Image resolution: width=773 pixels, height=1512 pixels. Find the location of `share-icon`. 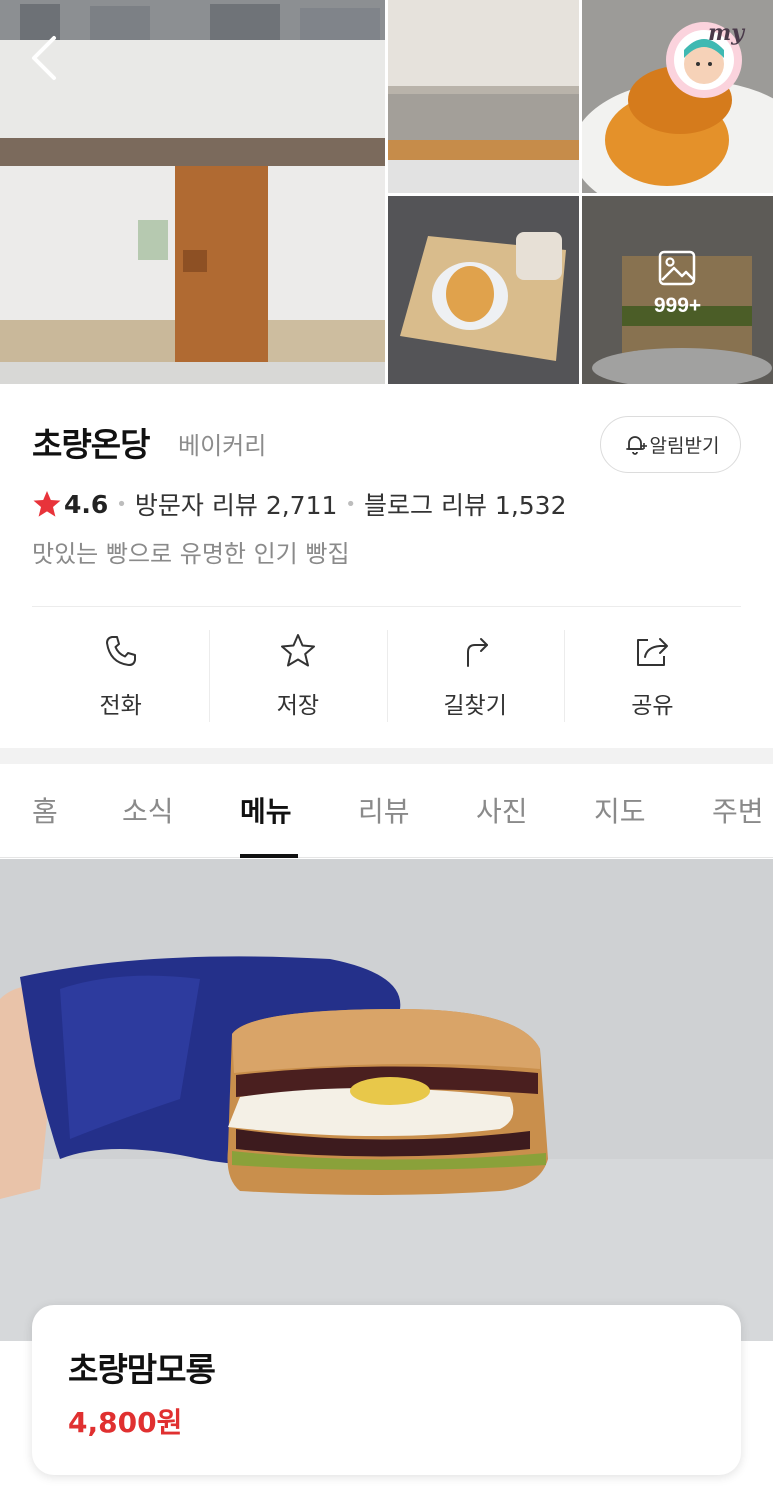

share-icon is located at coordinates (653, 652).